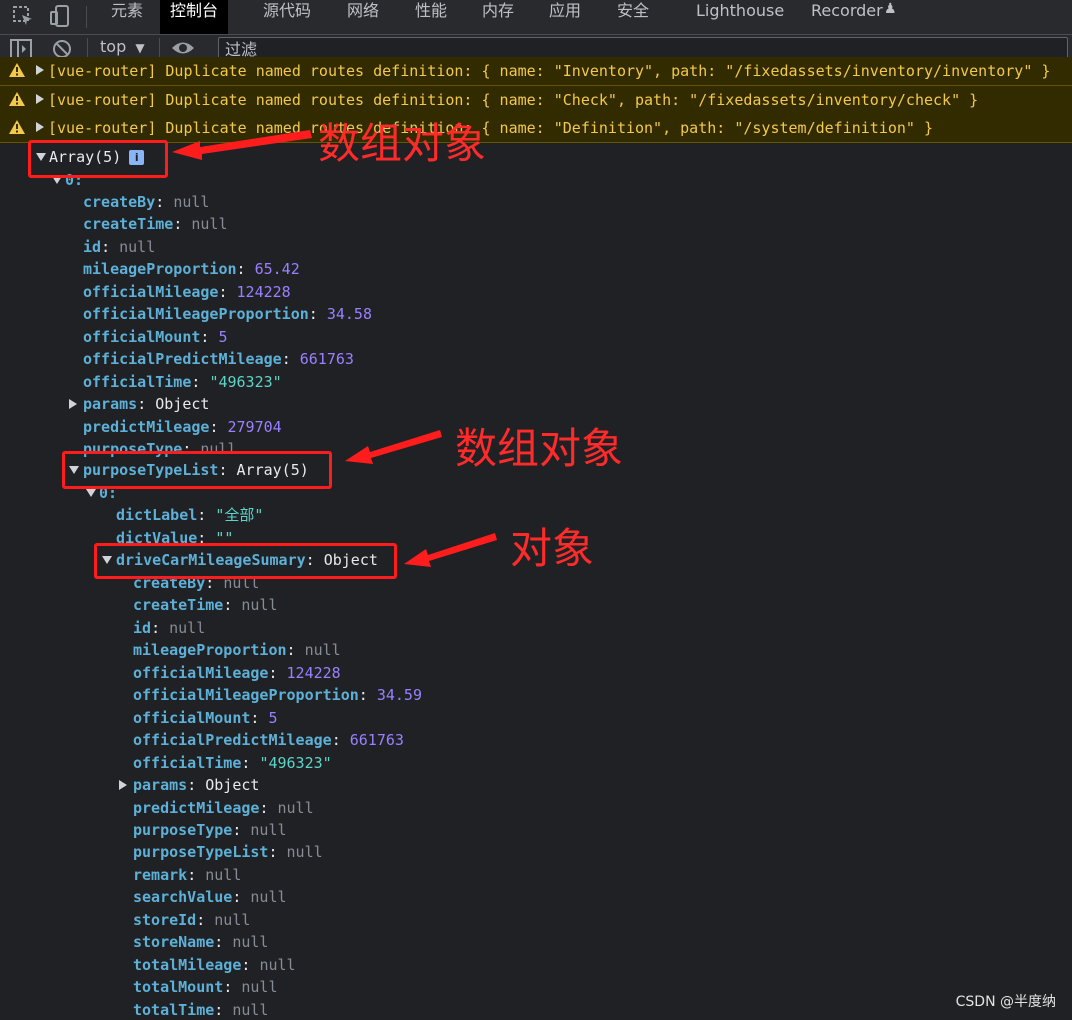 The height and width of the screenshot is (1020, 1072). What do you see at coordinates (552, 548) in the screenshot?
I see `annotation-label: 对象` at bounding box center [552, 548].